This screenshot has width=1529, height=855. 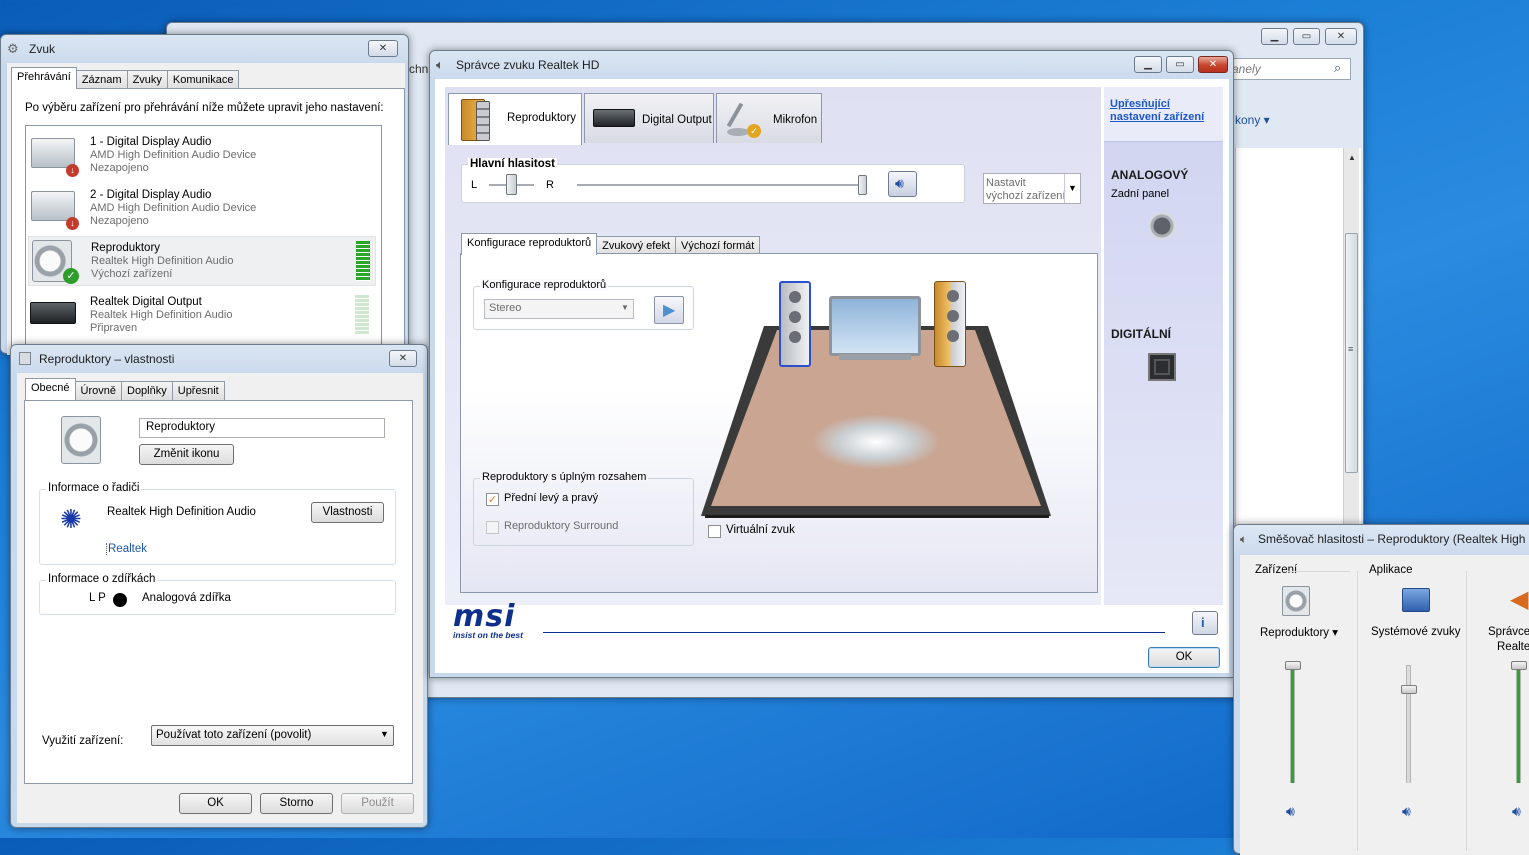 What do you see at coordinates (1319, 571) in the screenshot?
I see `mixer-top-separator` at bounding box center [1319, 571].